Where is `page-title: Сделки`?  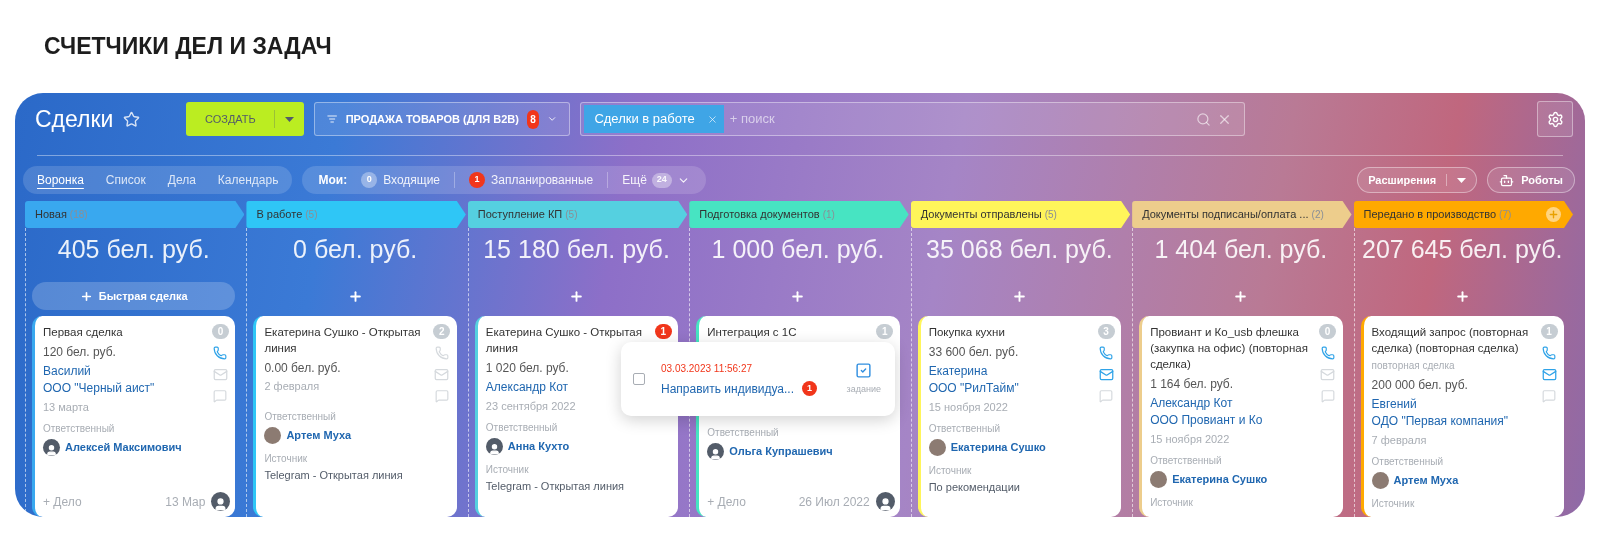 page-title: Сделки is located at coordinates (74, 119).